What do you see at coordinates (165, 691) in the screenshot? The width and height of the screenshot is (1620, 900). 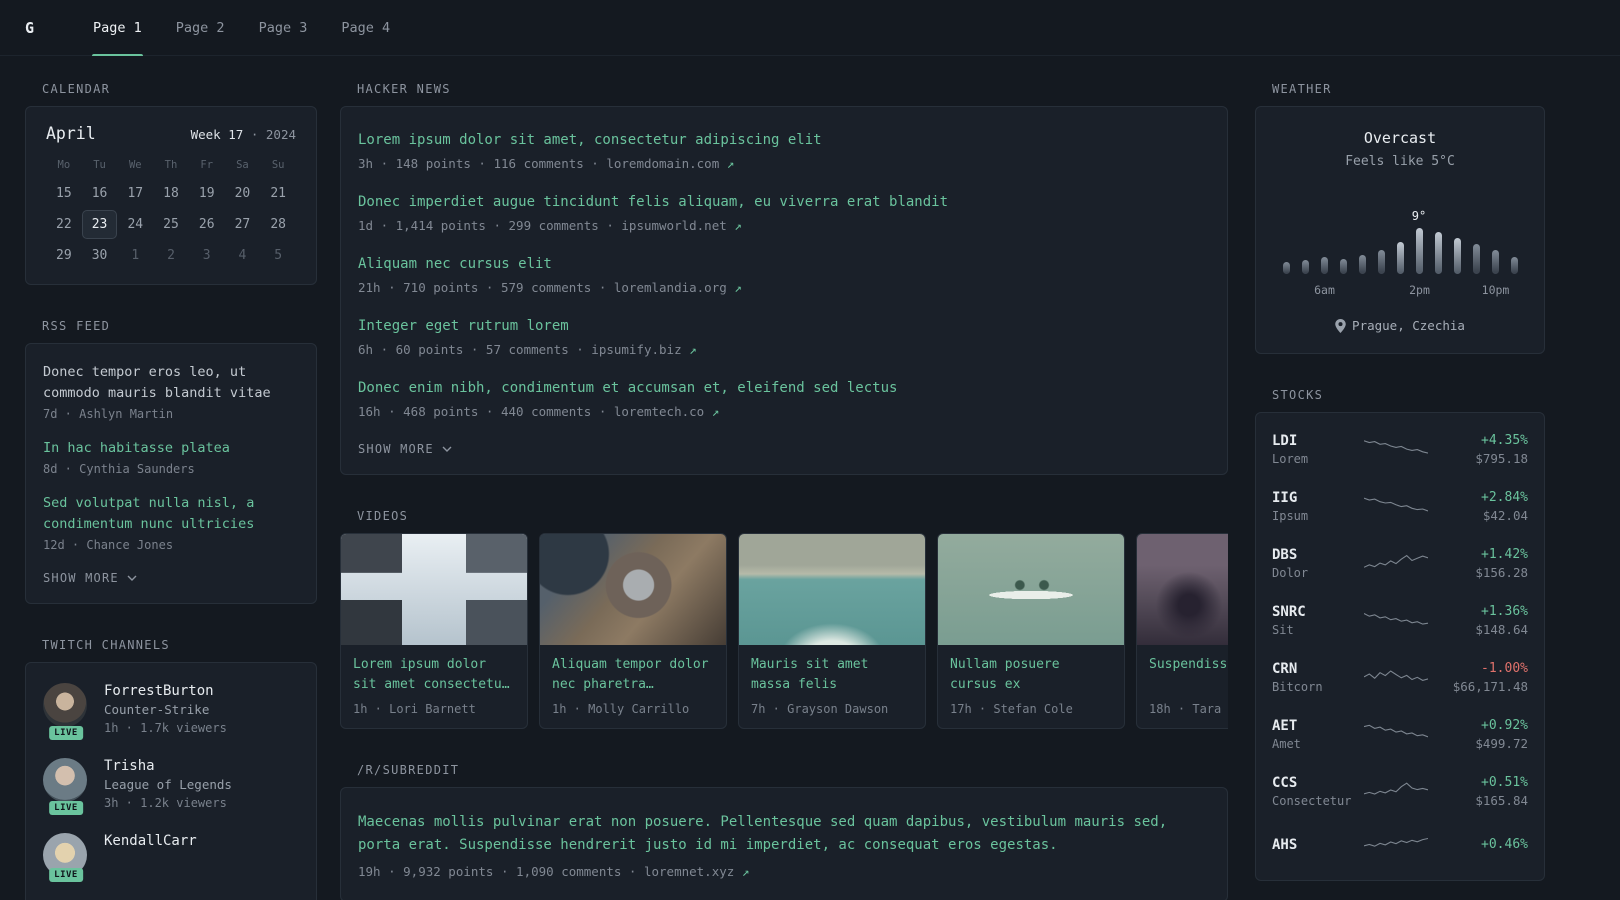 I see `twitch-channel-name: ForrestBurton` at bounding box center [165, 691].